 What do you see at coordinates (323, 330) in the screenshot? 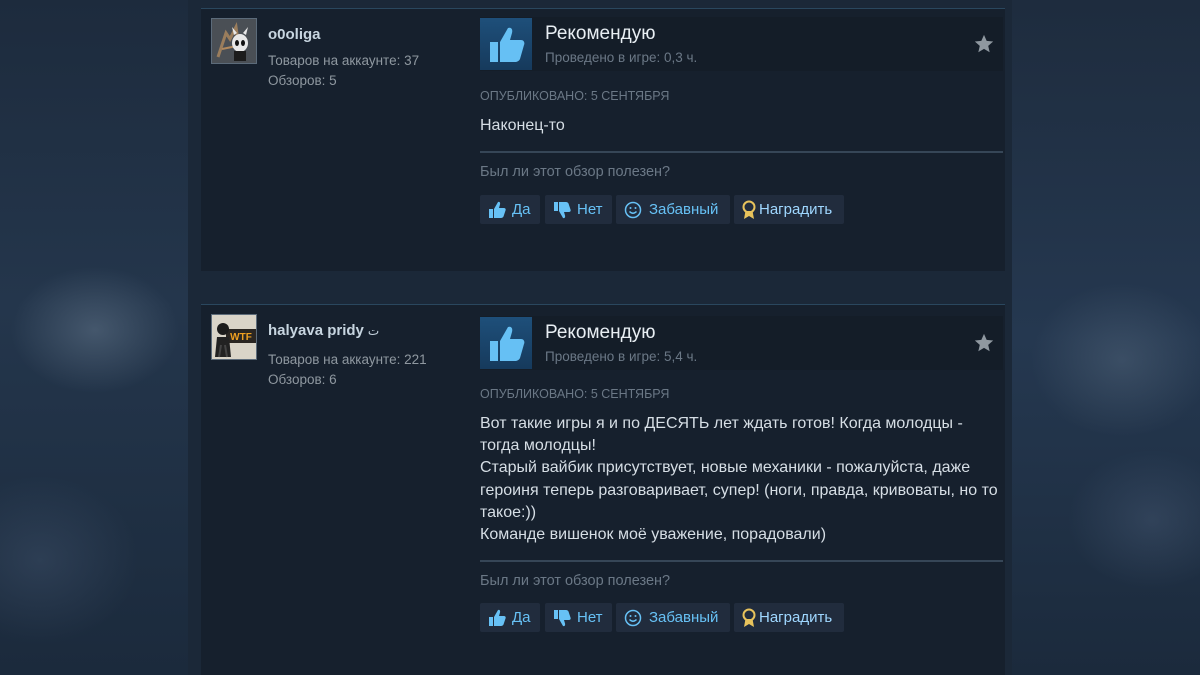
I see `author-name: halyava pridy ت` at bounding box center [323, 330].